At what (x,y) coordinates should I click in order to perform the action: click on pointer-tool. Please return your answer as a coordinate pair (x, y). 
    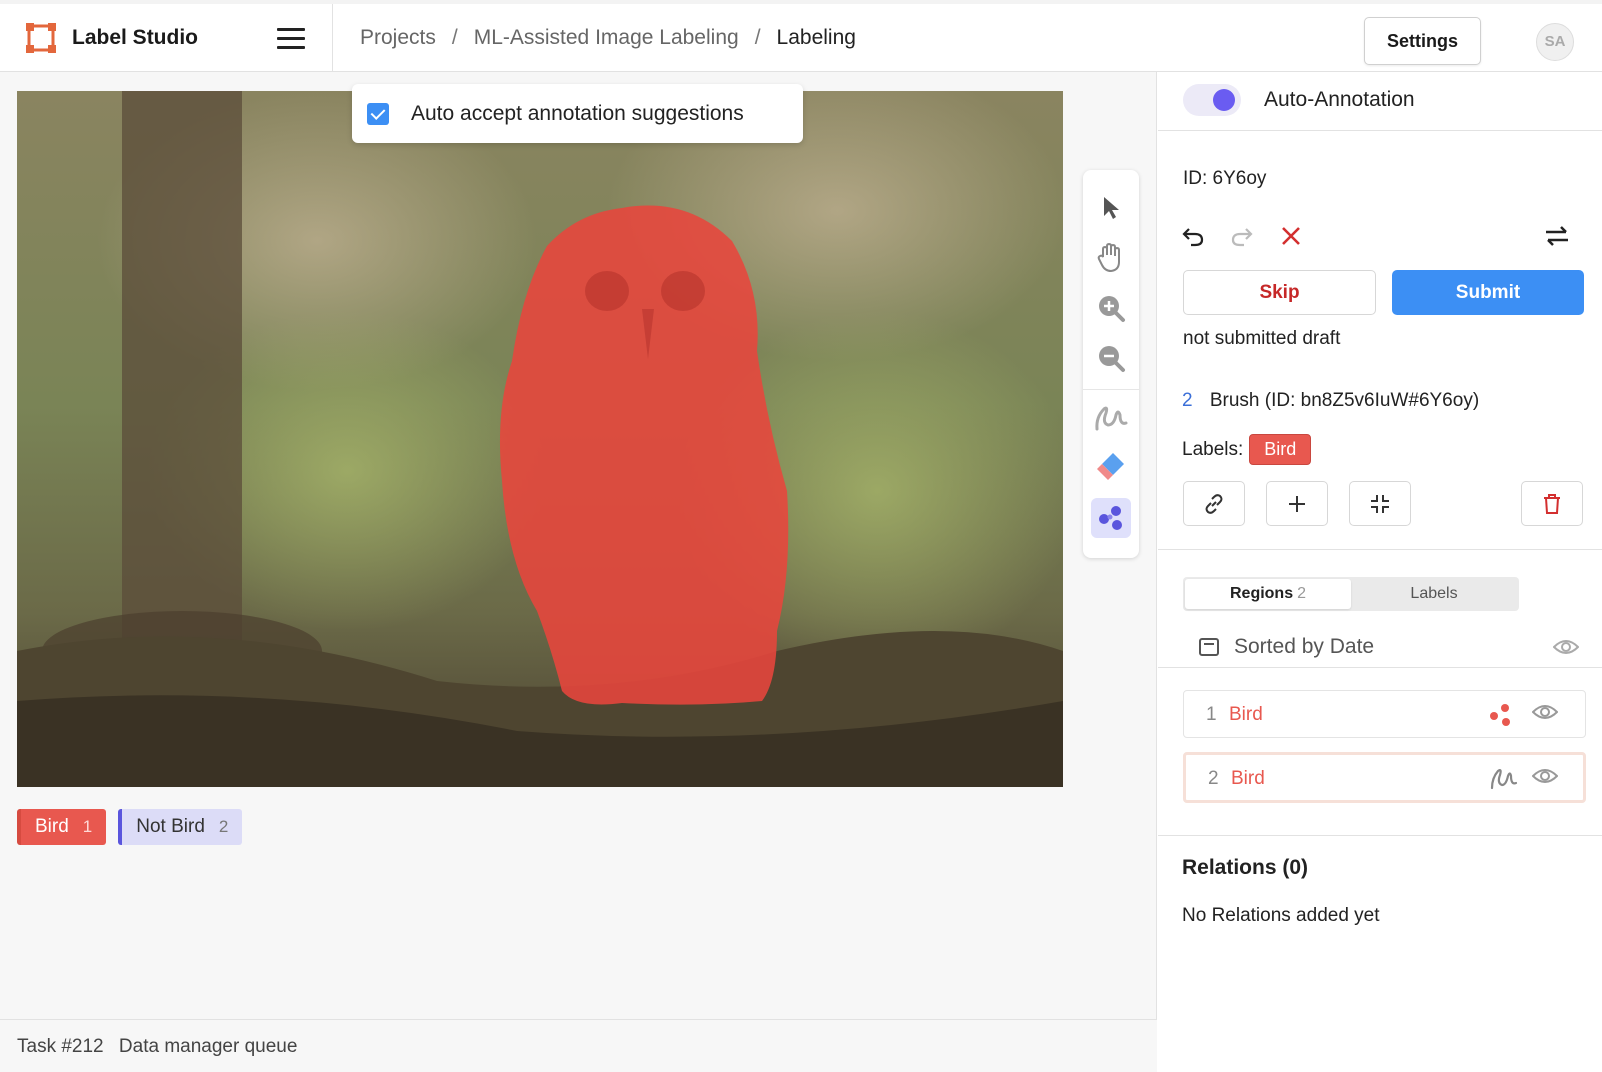
    Looking at the image, I should click on (1111, 208).